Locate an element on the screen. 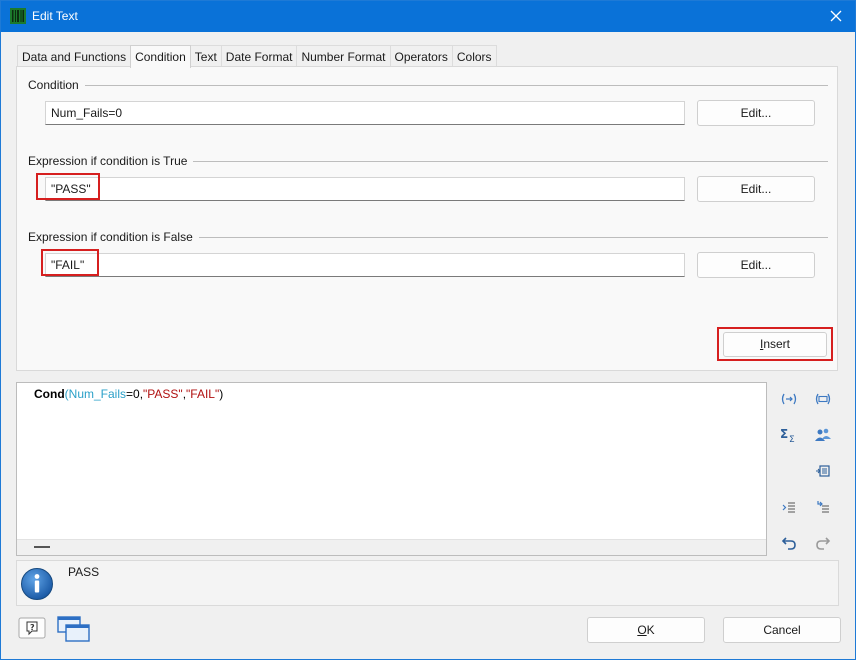 The width and height of the screenshot is (856, 660). insert-list-icon is located at coordinates (823, 471).